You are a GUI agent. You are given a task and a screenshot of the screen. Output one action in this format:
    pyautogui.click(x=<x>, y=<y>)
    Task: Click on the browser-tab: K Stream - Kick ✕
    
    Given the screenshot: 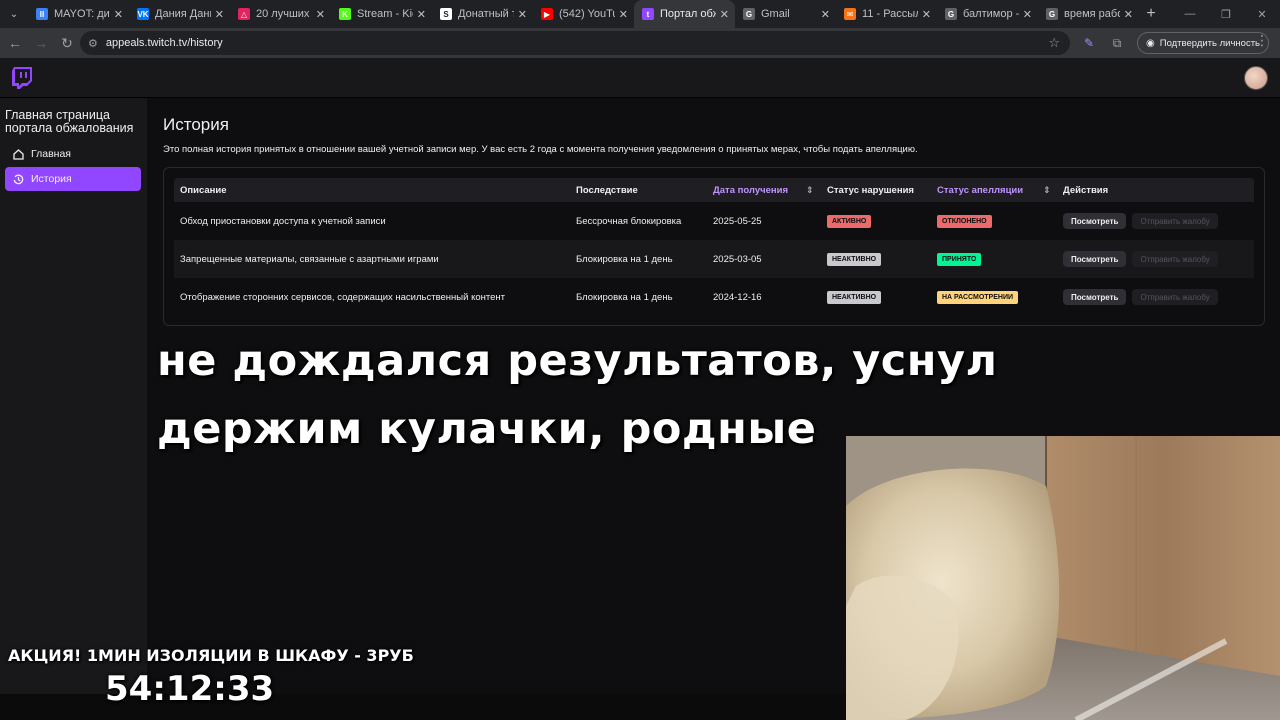 What is the action you would take?
    pyautogui.click(x=381, y=14)
    